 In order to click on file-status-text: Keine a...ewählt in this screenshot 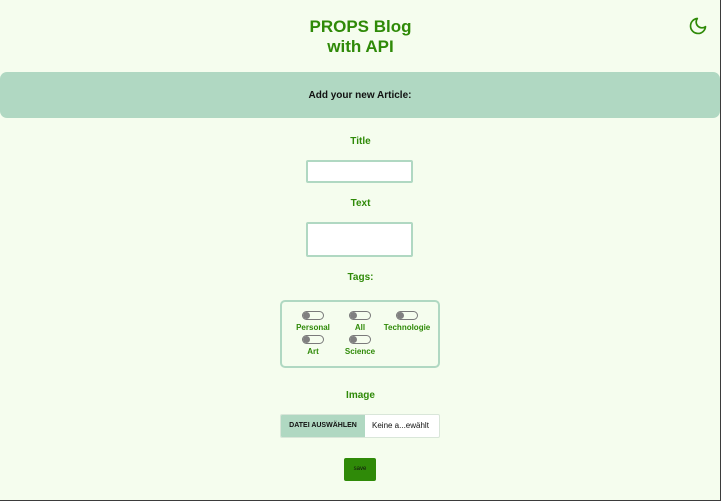, I will do `click(400, 425)`.